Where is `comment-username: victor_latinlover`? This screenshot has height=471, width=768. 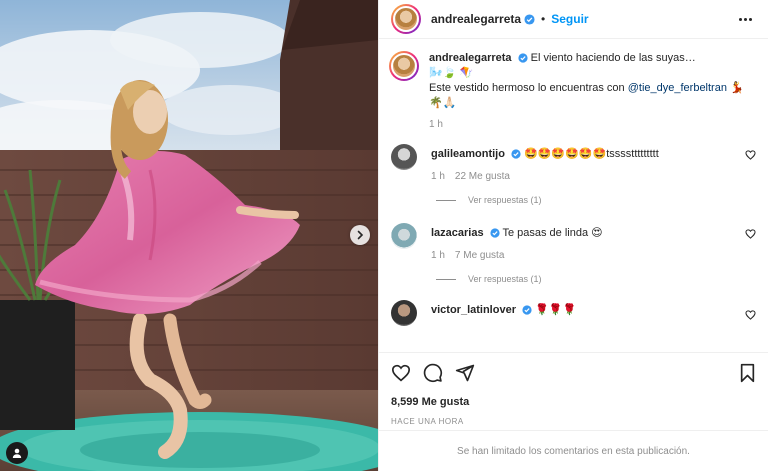 comment-username: victor_latinlover is located at coordinates (473, 310).